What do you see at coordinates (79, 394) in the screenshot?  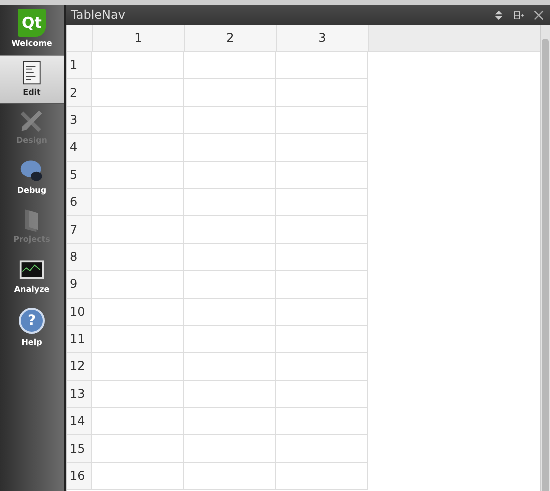 I see `row-header: 13` at bounding box center [79, 394].